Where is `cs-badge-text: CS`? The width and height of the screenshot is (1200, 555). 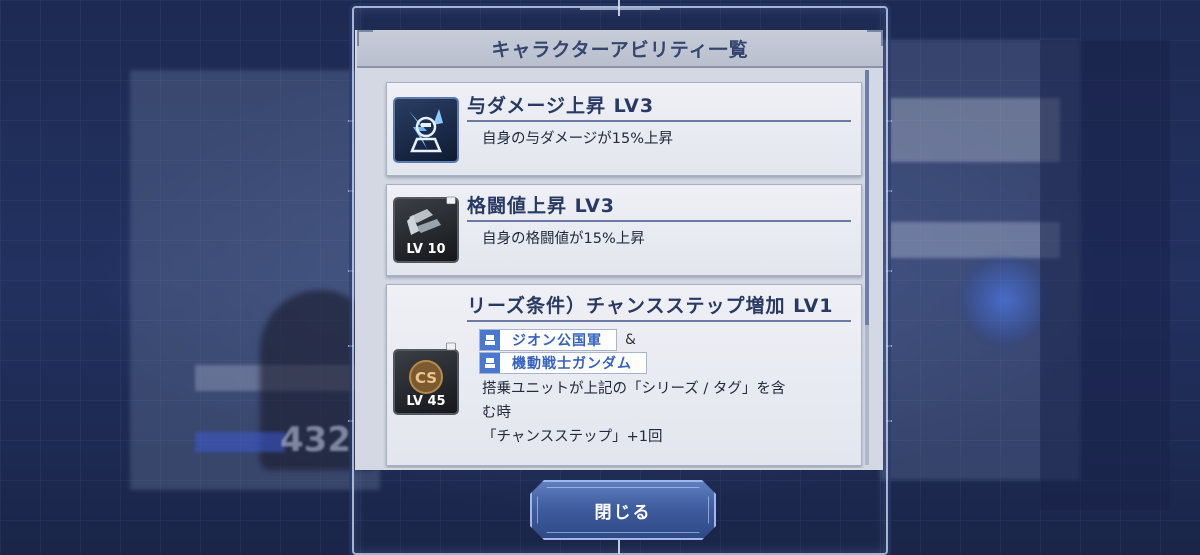 cs-badge-text: CS is located at coordinates (426, 378).